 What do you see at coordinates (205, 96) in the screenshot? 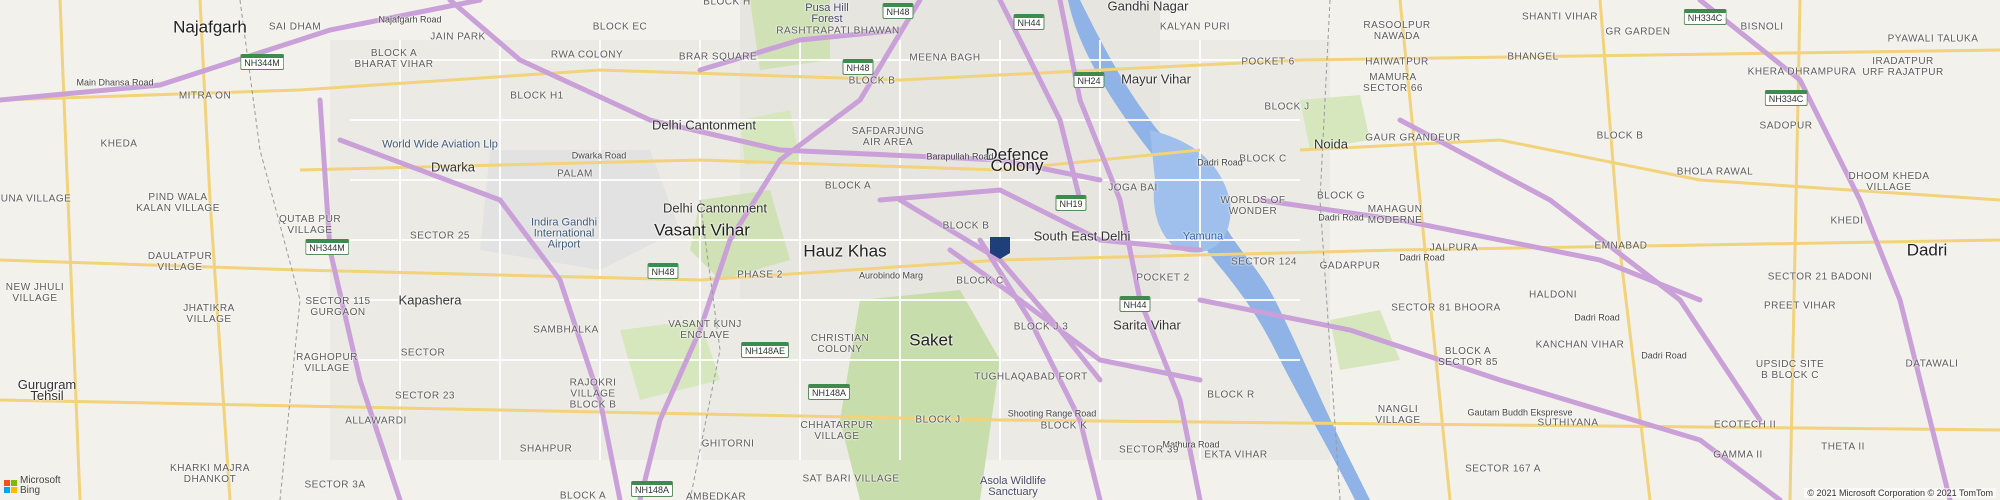
I see `map-label-mitra-on: MITRA ON` at bounding box center [205, 96].